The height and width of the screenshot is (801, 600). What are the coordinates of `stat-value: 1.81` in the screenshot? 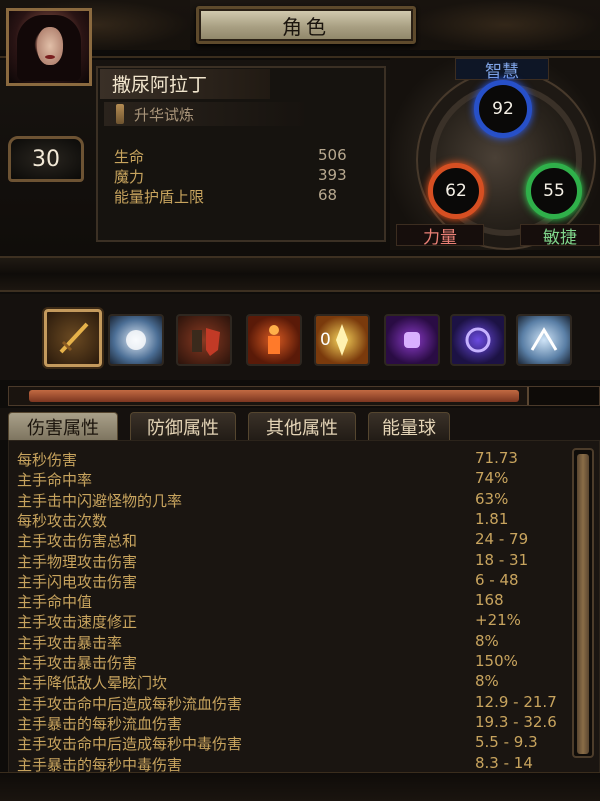 It's located at (492, 518).